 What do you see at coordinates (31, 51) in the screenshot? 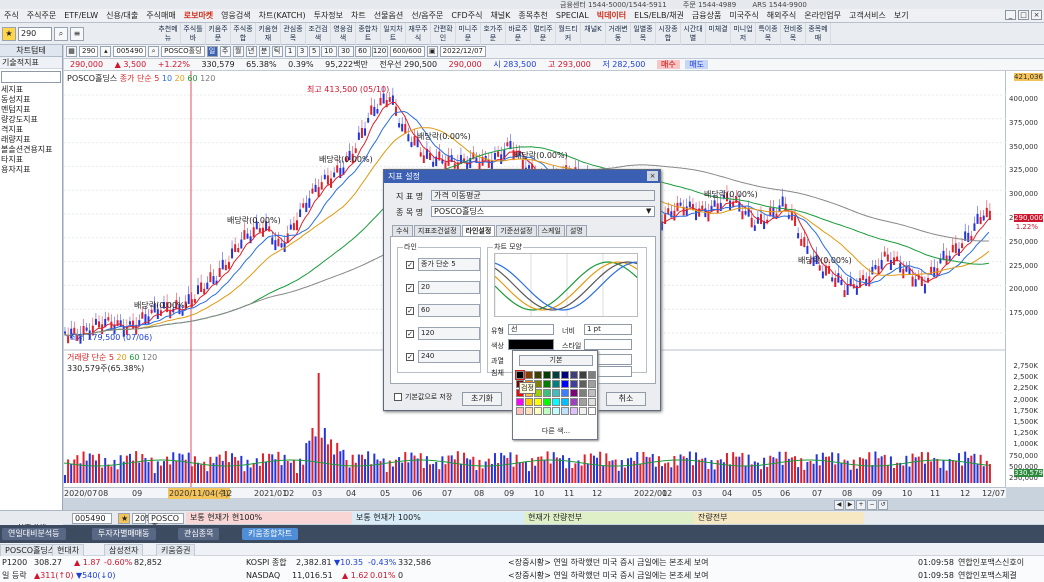
I see `sidebar-header: 차트텀테` at bounding box center [31, 51].